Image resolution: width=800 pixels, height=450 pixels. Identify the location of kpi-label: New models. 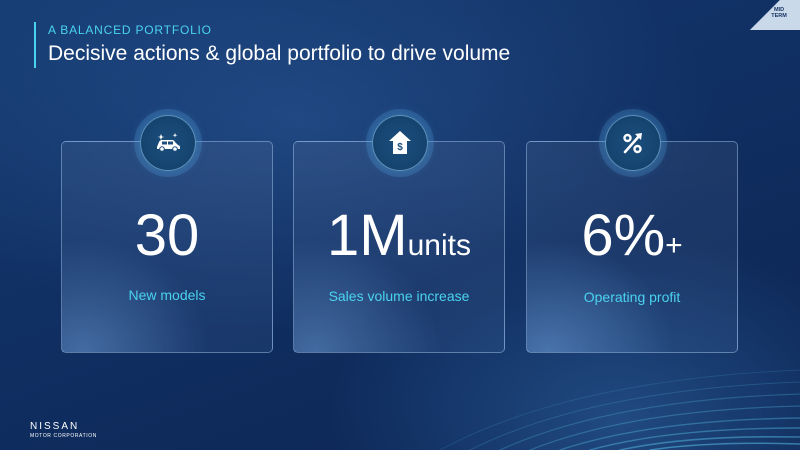
(167, 295).